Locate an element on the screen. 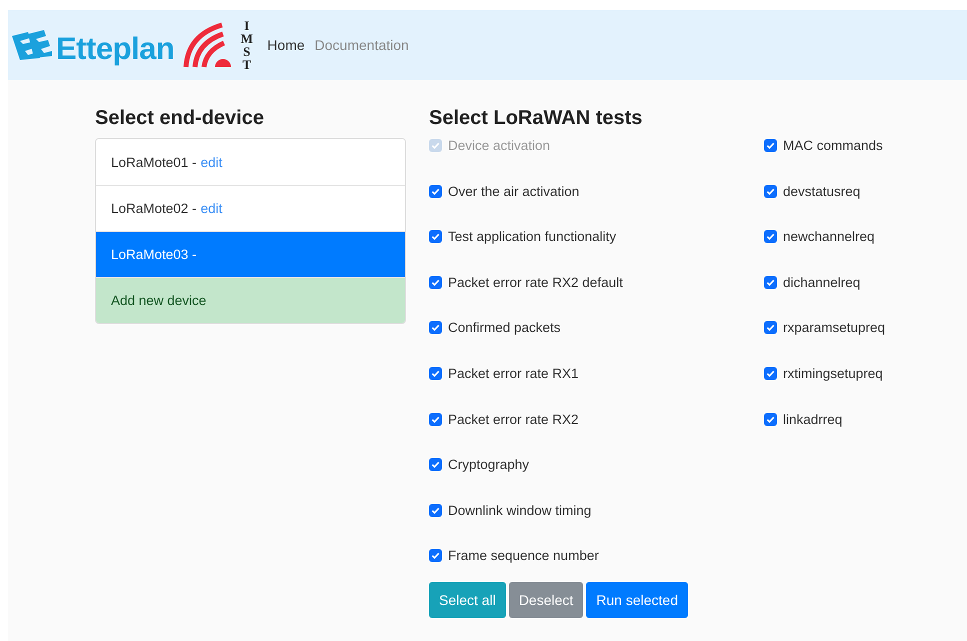 Image resolution: width=967 pixels, height=641 pixels. checkbox-label: Over the air activation is located at coordinates (514, 192).